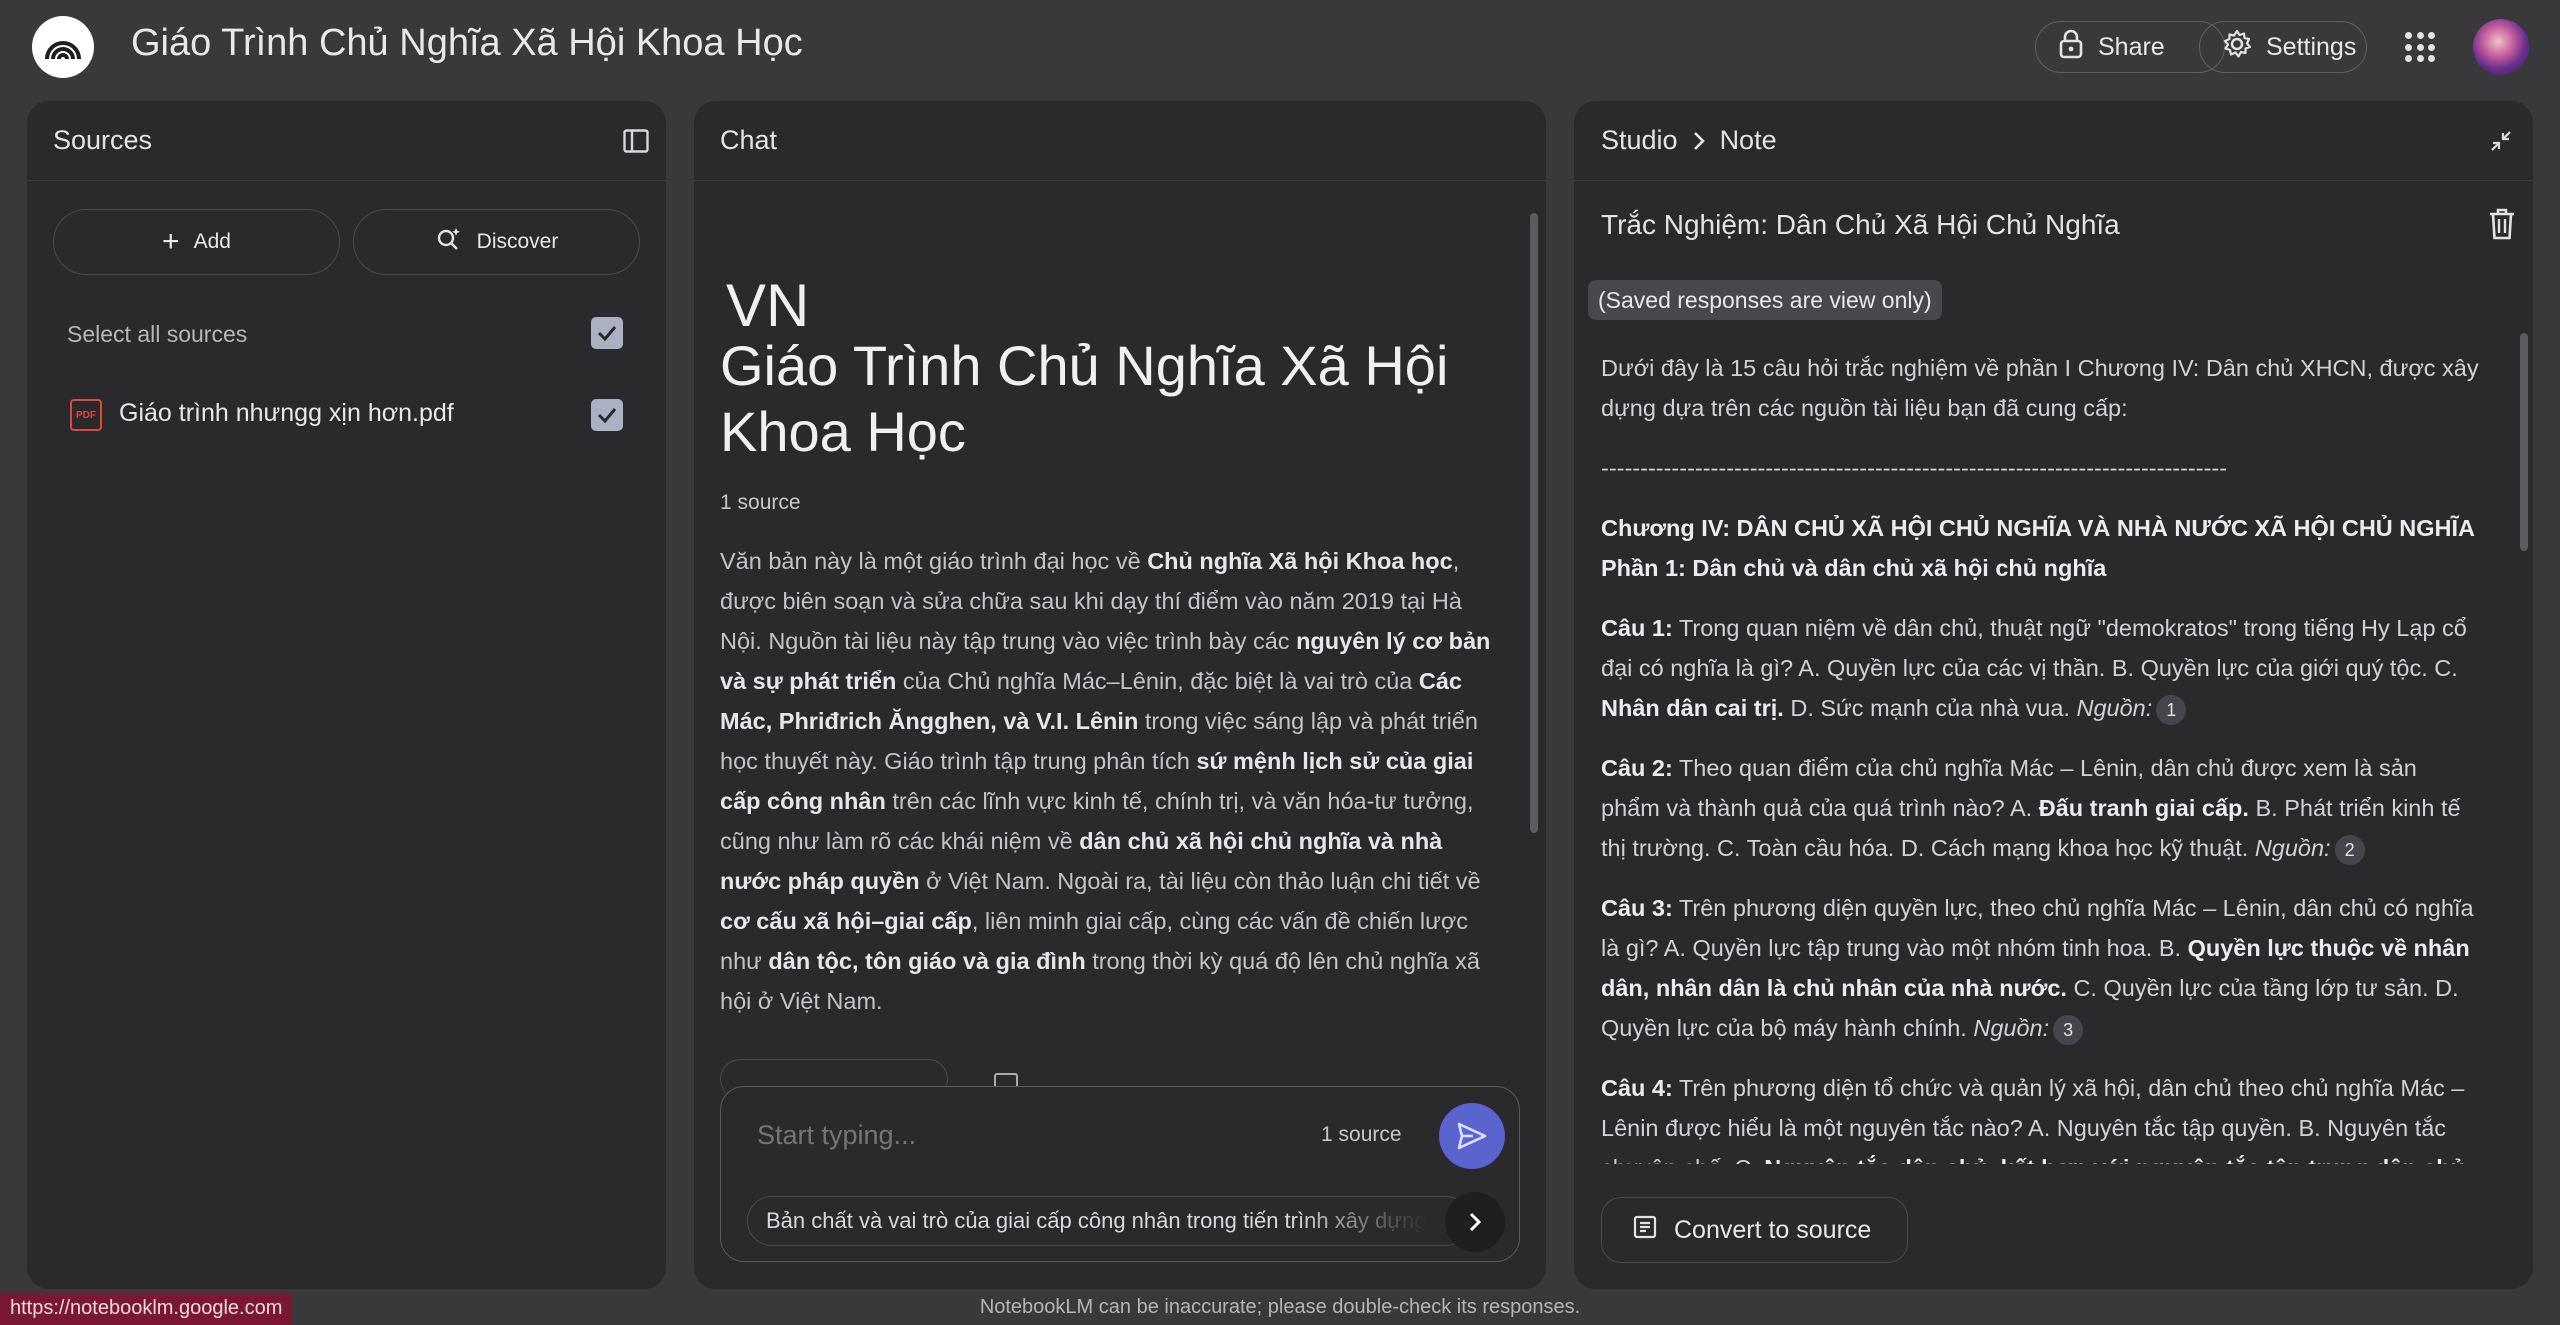 The height and width of the screenshot is (1325, 2560). I want to click on convert-label: Convert to source, so click(1773, 1229).